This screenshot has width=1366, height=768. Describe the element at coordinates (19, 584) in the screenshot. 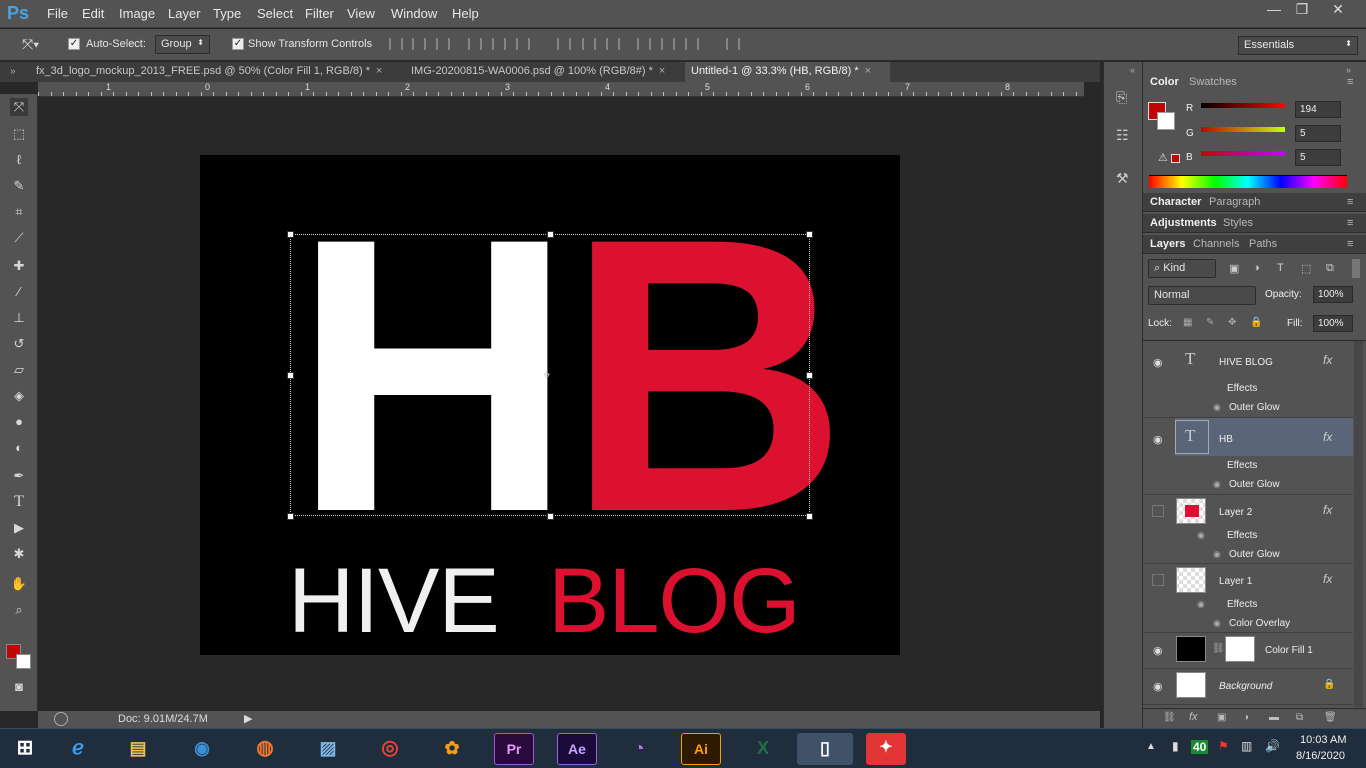

I see `hand-tool-icon: ✋` at that location.